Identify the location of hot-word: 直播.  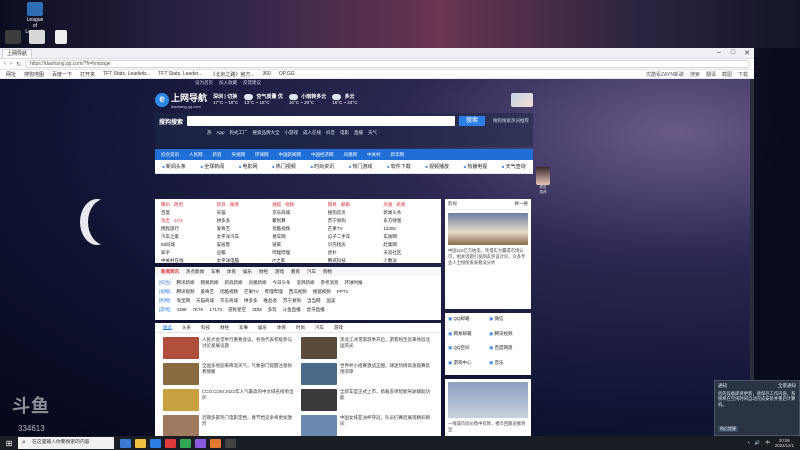
(358, 133).